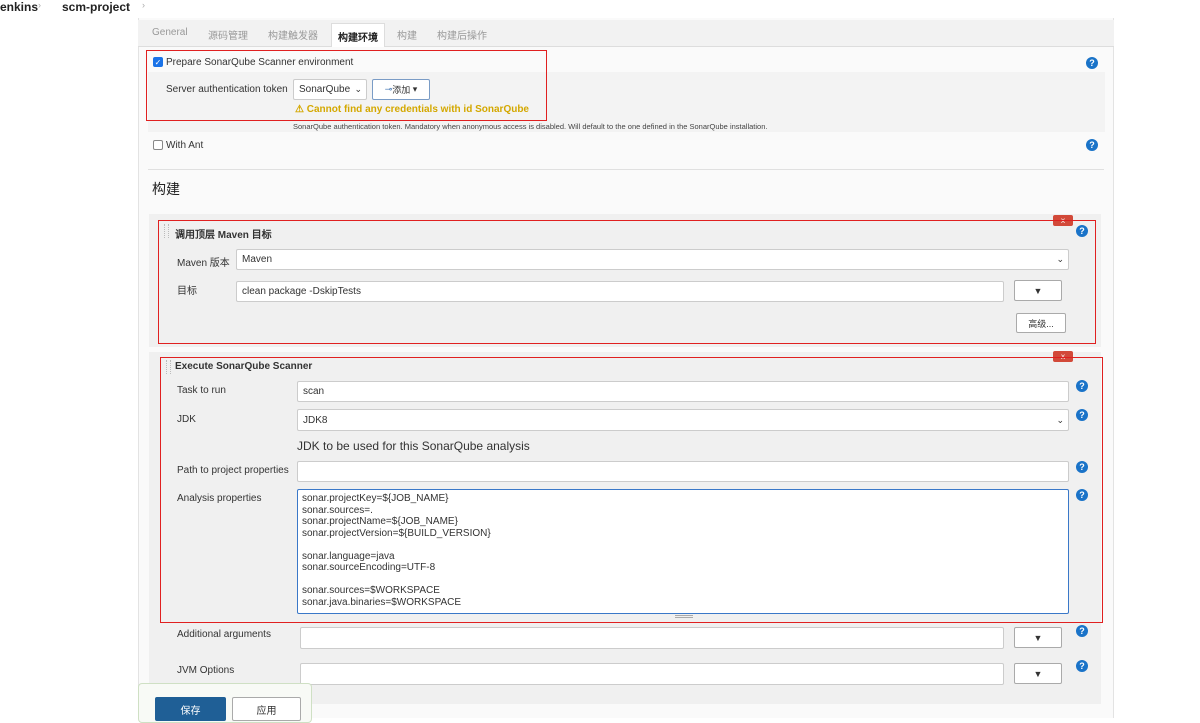  What do you see at coordinates (683, 420) in the screenshot?
I see `jdk-select: JDK8 ⌄` at bounding box center [683, 420].